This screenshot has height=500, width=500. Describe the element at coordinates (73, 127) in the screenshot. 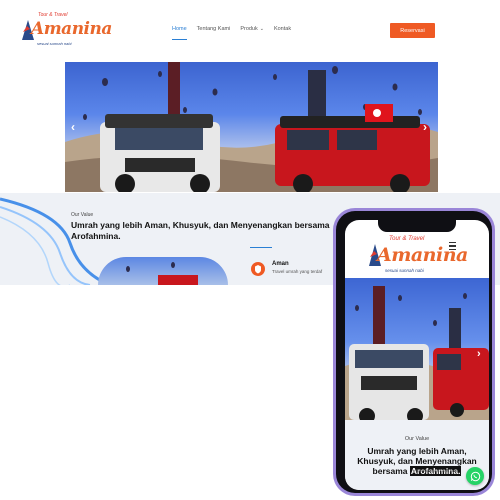

I see `chevron-left-icon: ‹` at that location.